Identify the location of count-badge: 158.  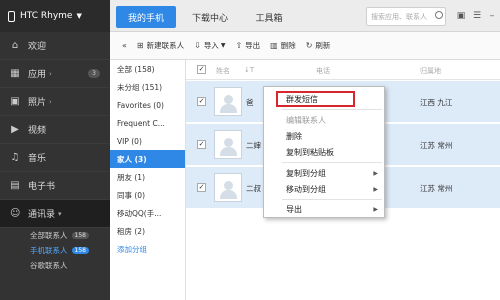
(80, 250).